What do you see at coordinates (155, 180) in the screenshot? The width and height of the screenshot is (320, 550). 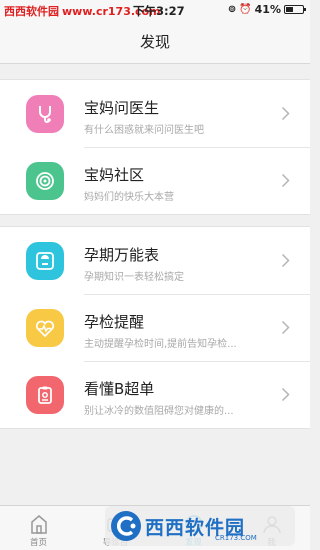 I see `menu-item-community: 宝妈社区 妈妈们的快乐大本营` at bounding box center [155, 180].